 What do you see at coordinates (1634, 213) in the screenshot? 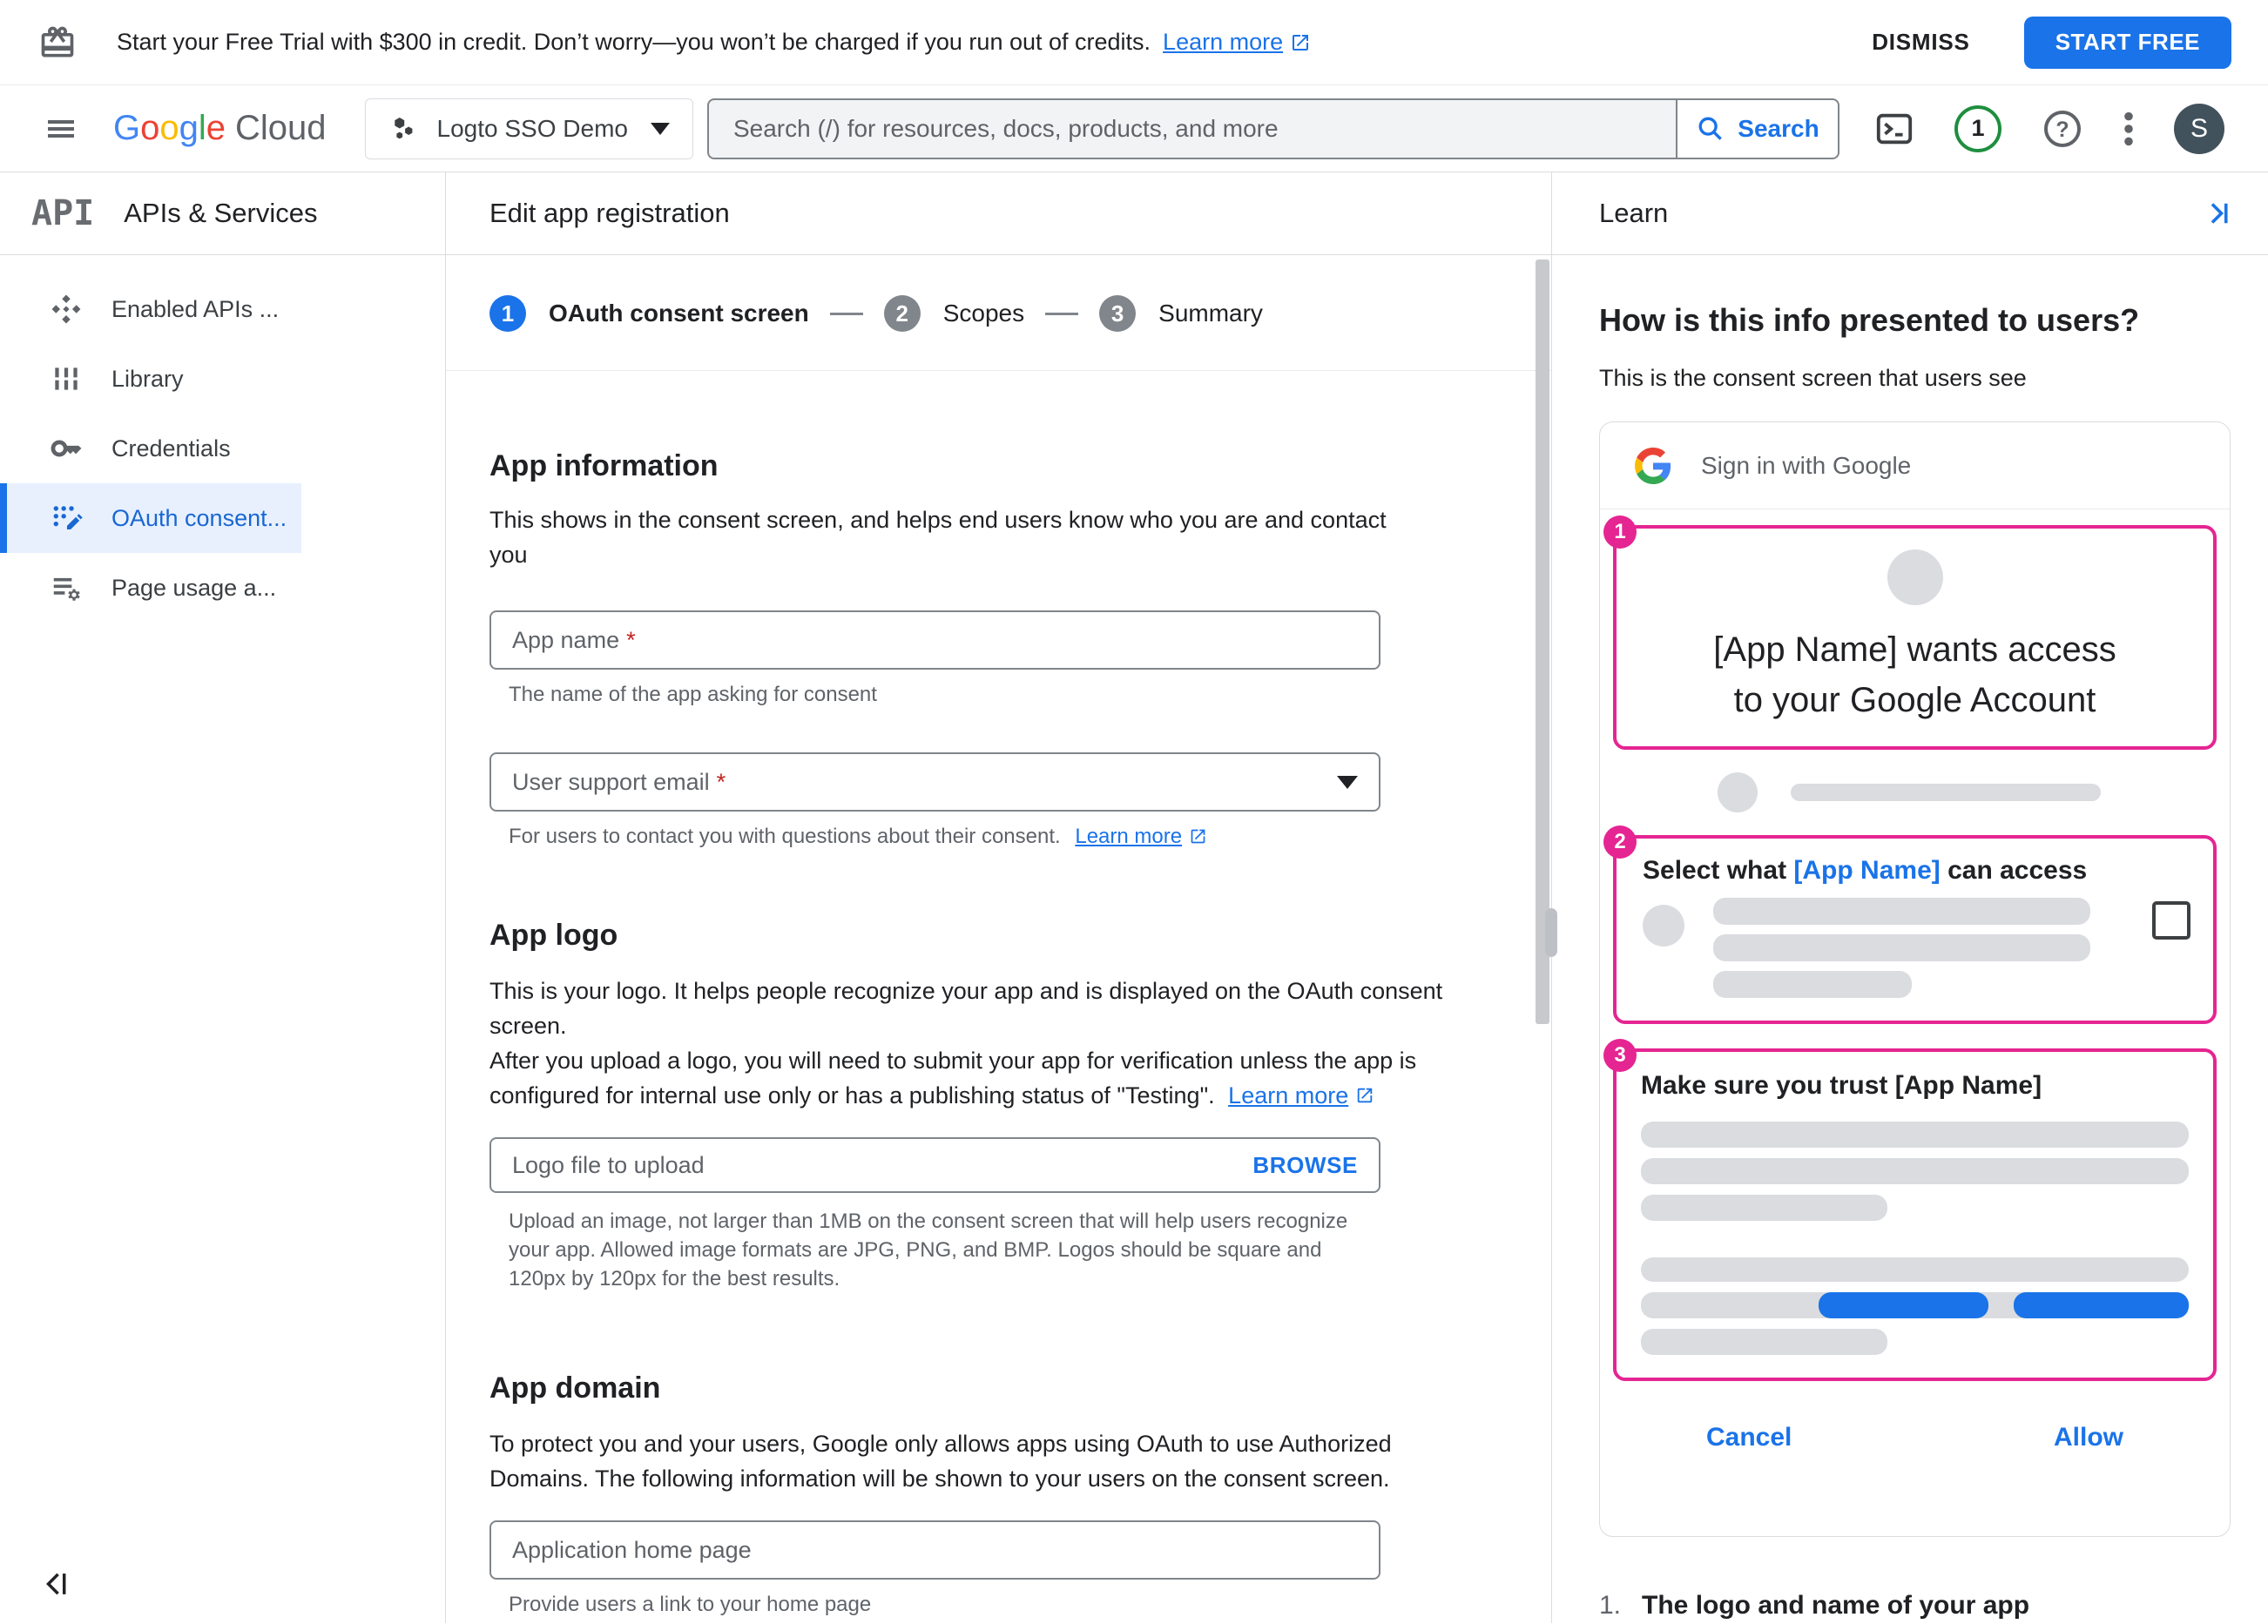
I see `learn-title: Learn` at bounding box center [1634, 213].